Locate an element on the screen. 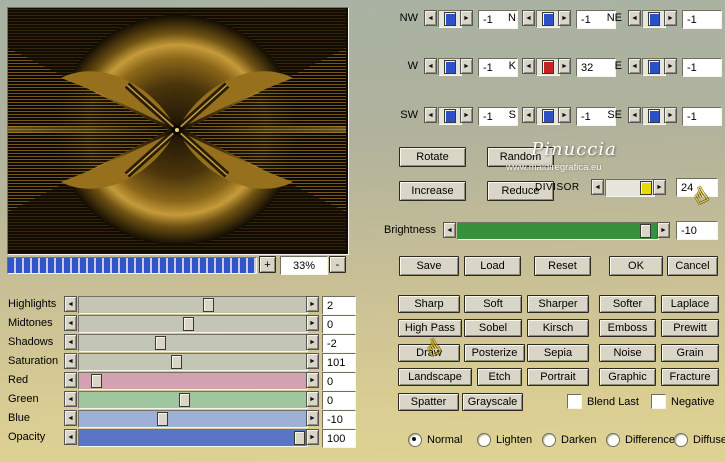 The image size is (725, 462). slider-shadows-thumb is located at coordinates (160, 343).